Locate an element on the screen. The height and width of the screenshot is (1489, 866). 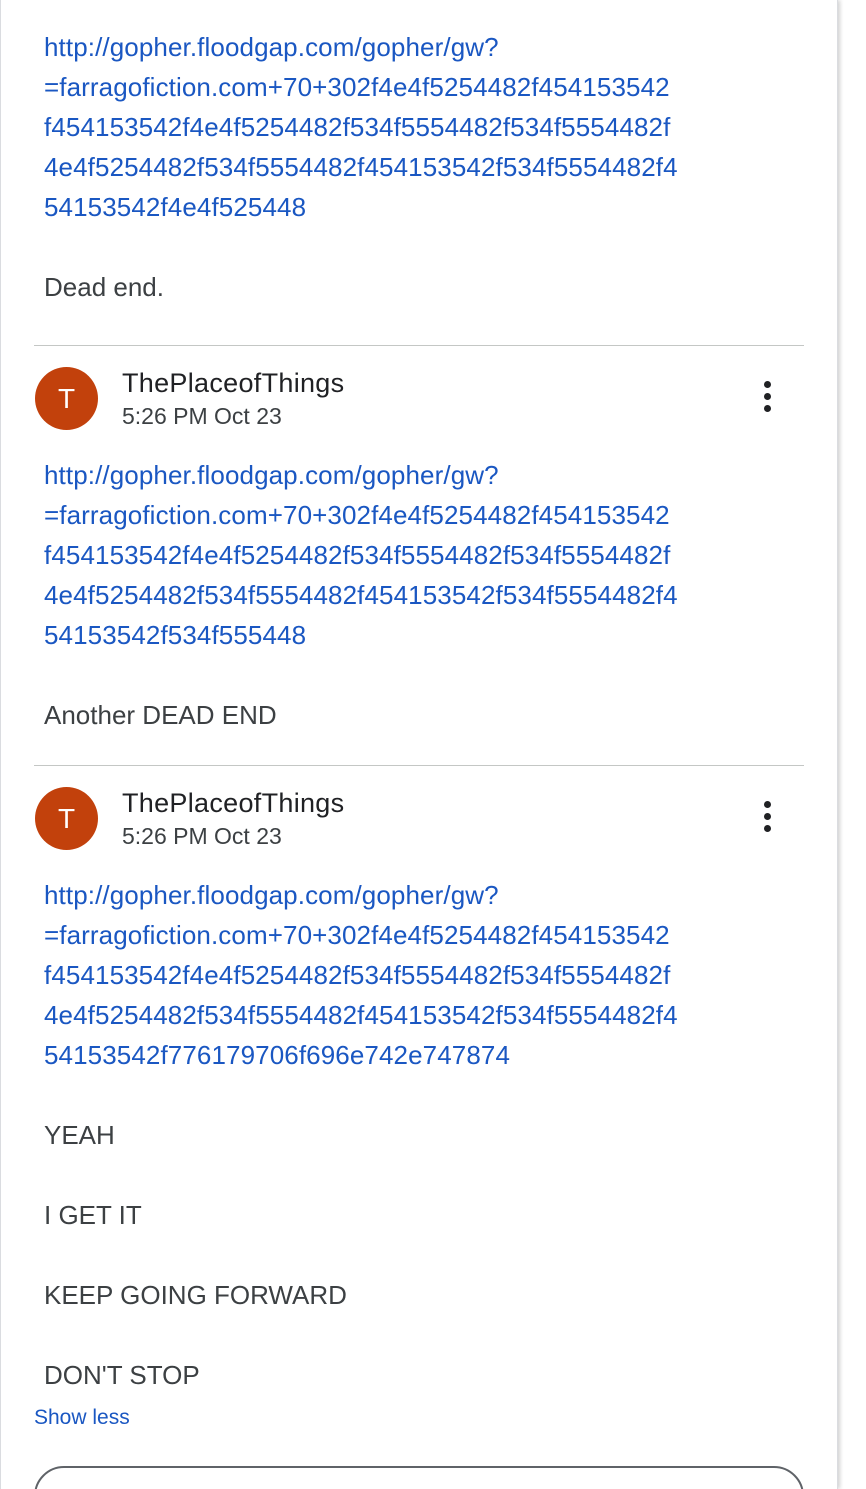
comment-text: I GET IT is located at coordinates (93, 1215).